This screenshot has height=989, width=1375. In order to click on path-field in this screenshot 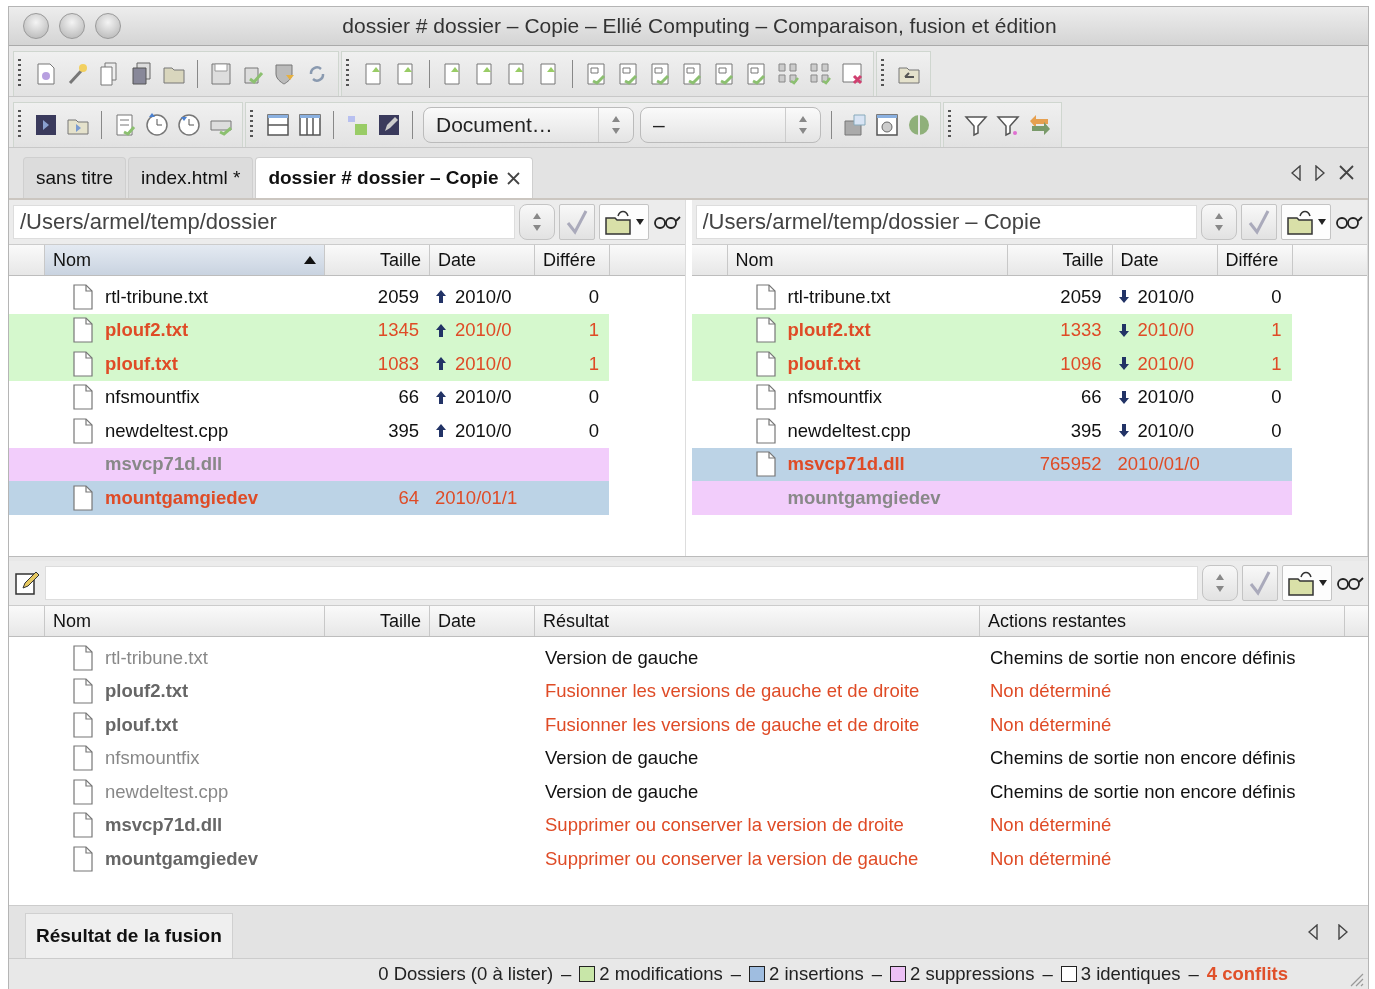, I will do `click(621, 583)`.